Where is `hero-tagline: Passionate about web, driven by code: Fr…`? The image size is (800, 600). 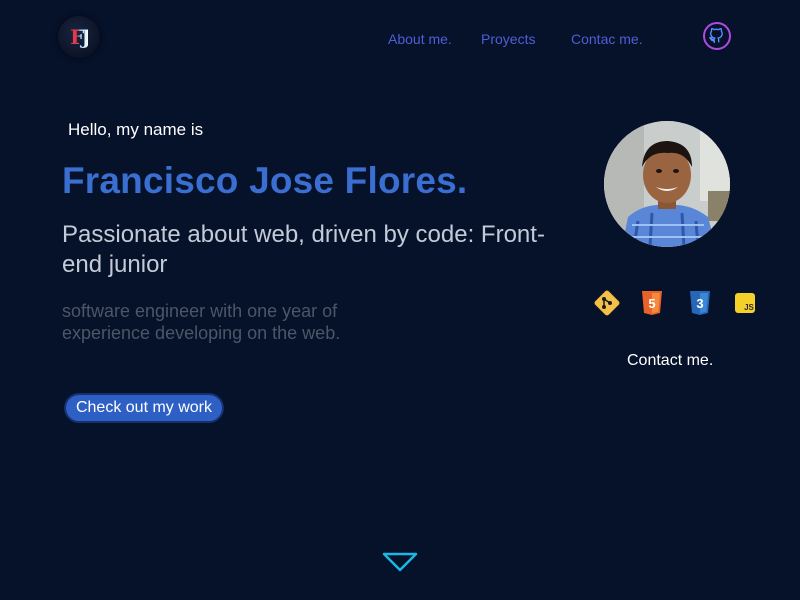
hero-tagline: Passionate about web, driven by code: Fr… is located at coordinates (303, 249).